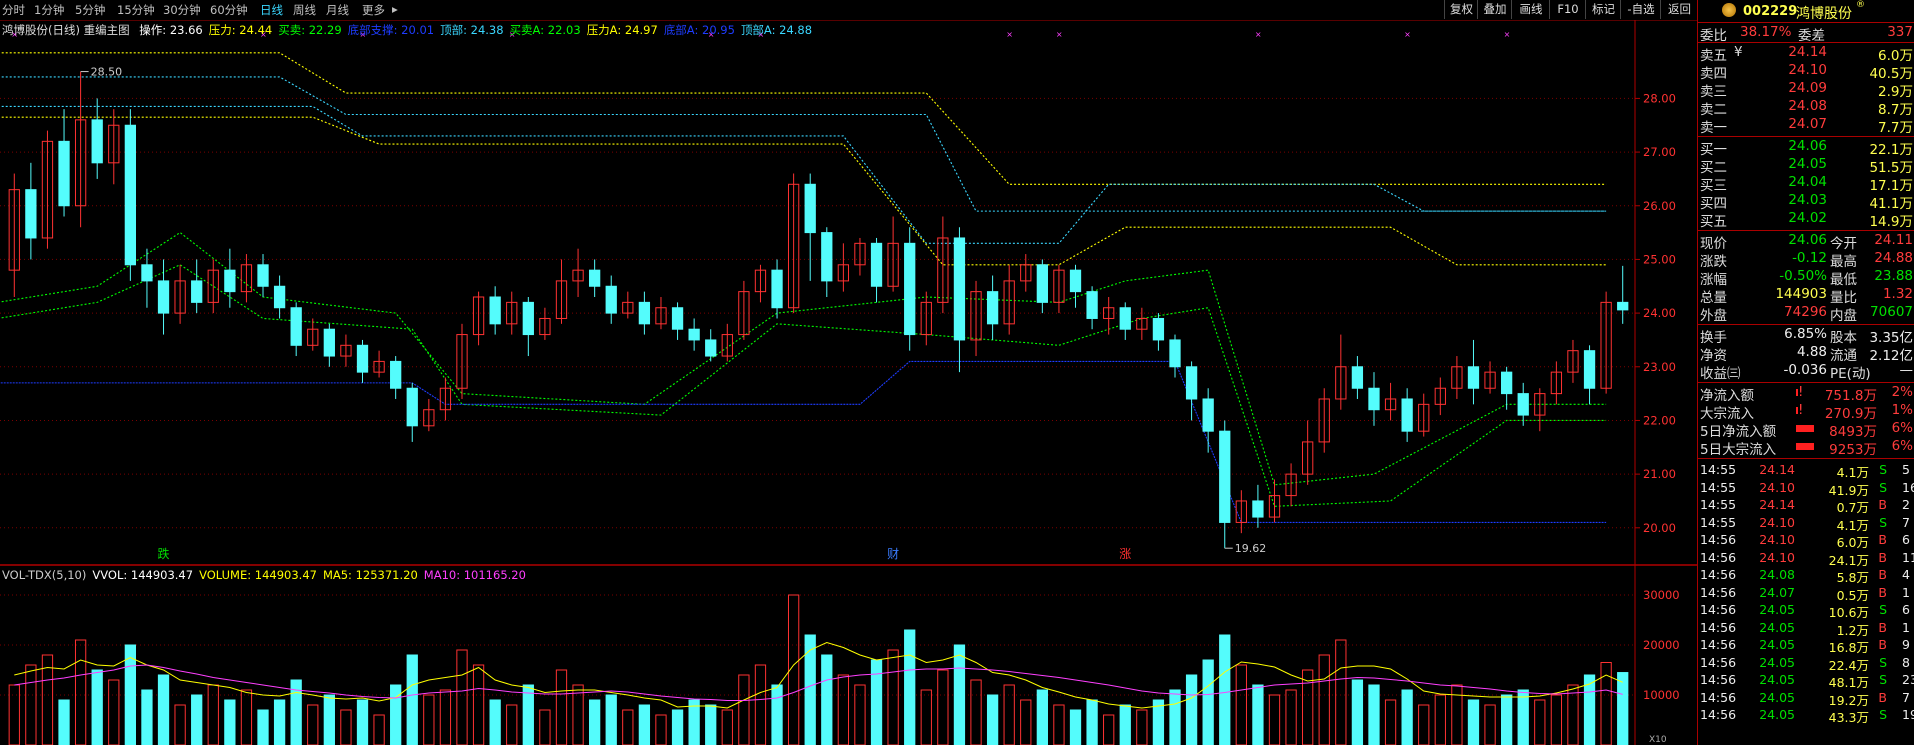 This screenshot has width=1914, height=745. What do you see at coordinates (1713, 168) in the screenshot?
I see `bid-label: 买二` at bounding box center [1713, 168].